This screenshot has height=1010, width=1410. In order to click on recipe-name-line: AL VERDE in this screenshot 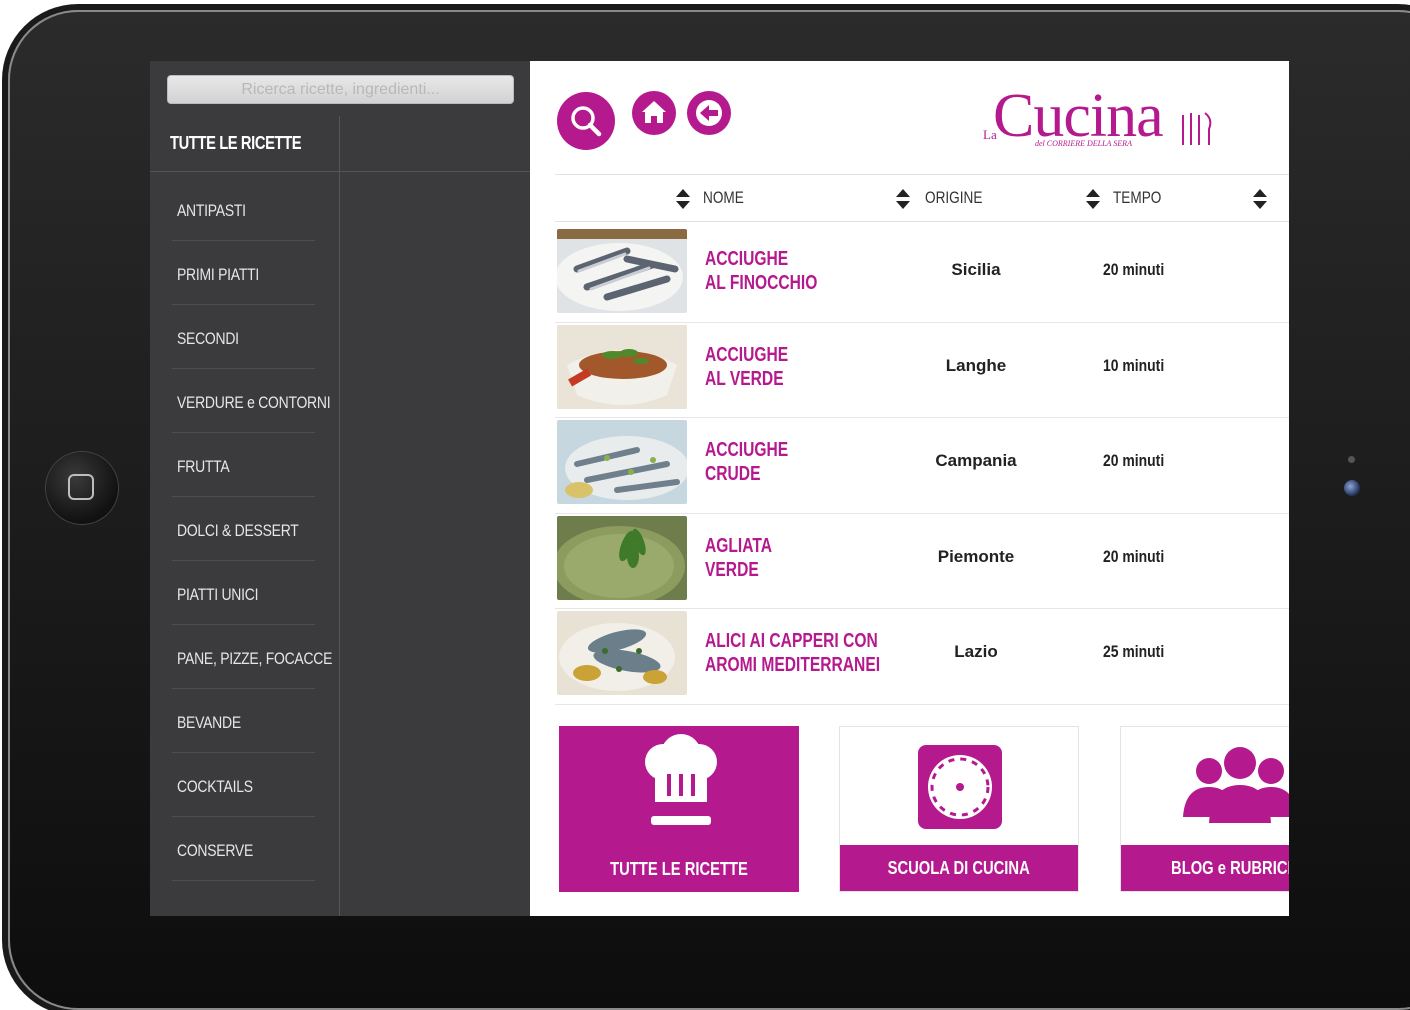, I will do `click(744, 378)`.